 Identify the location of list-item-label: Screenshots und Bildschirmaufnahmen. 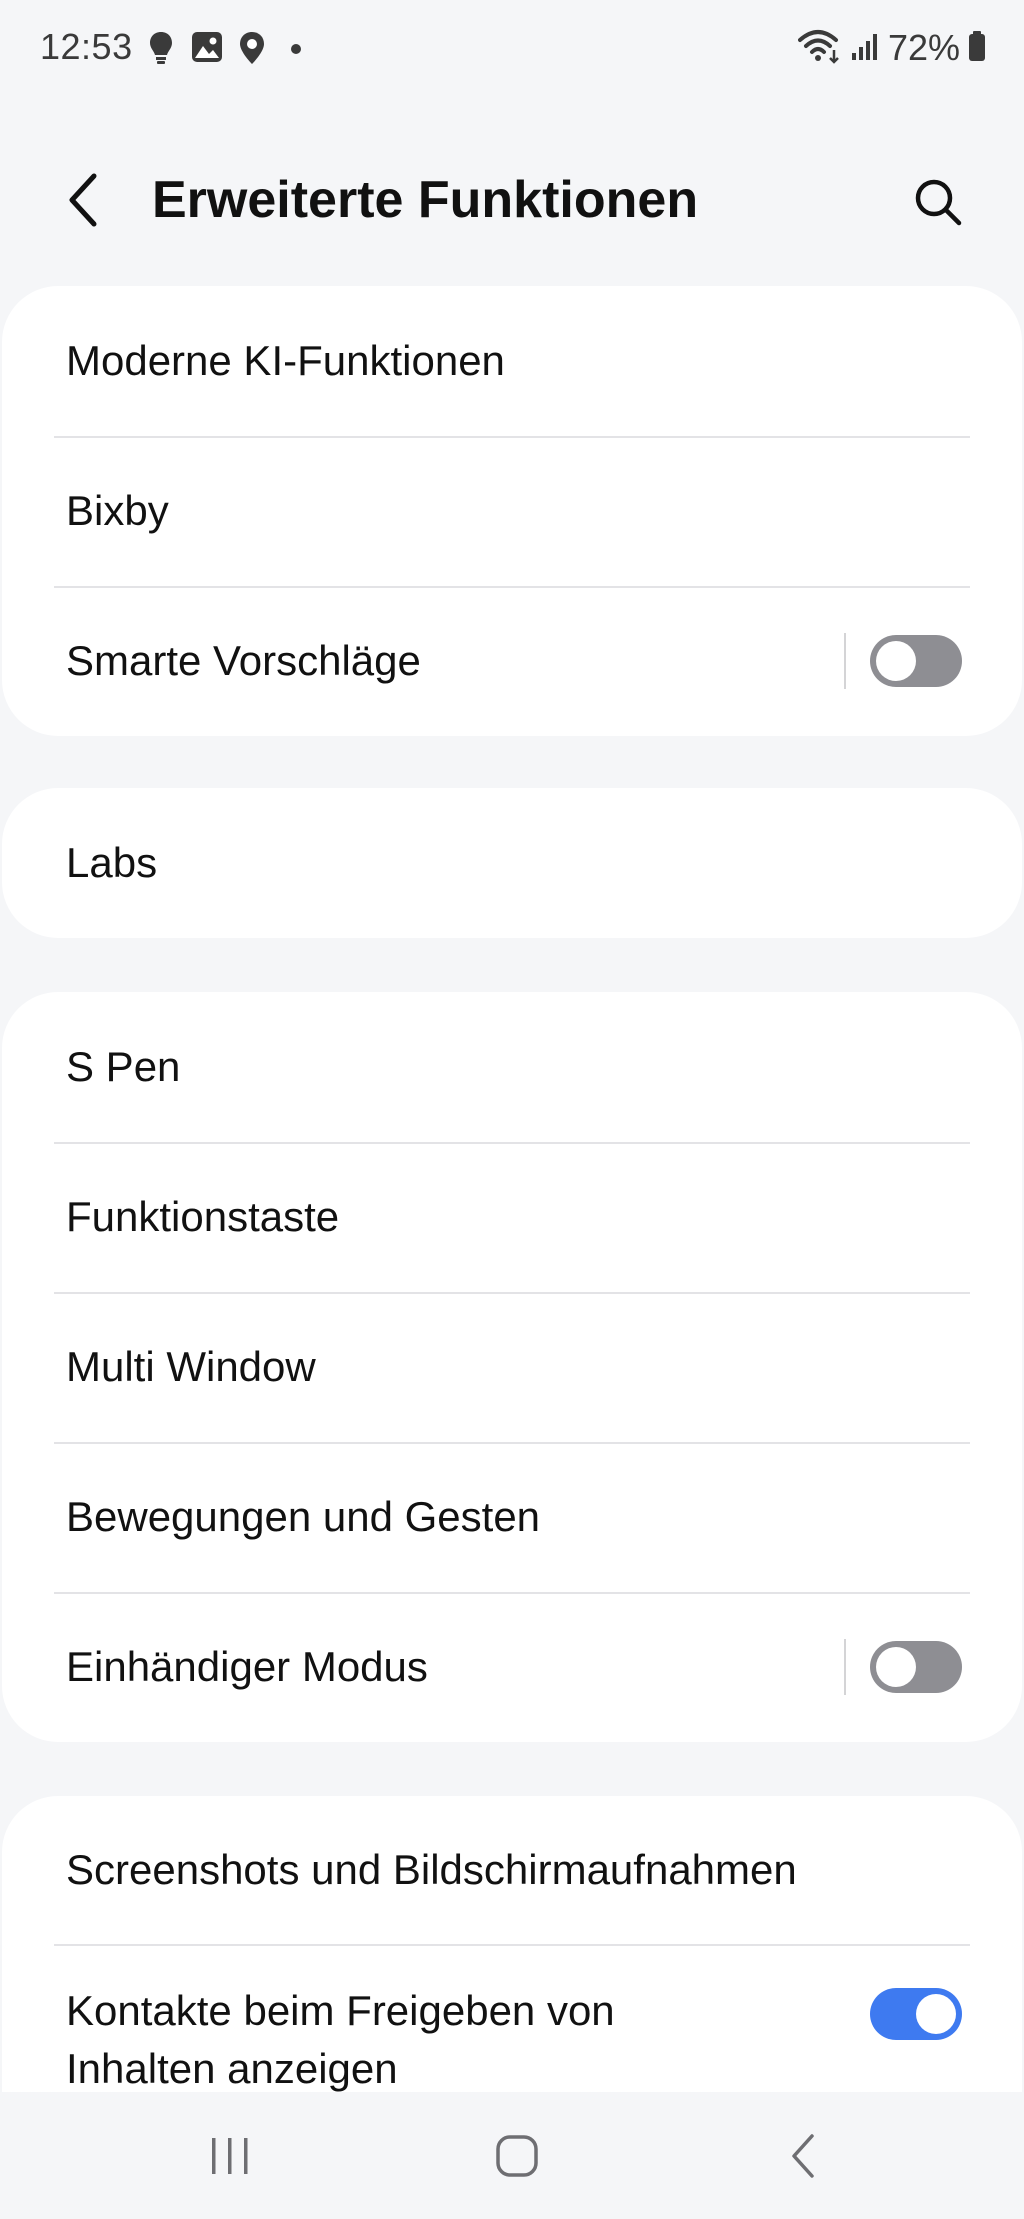
(431, 1869).